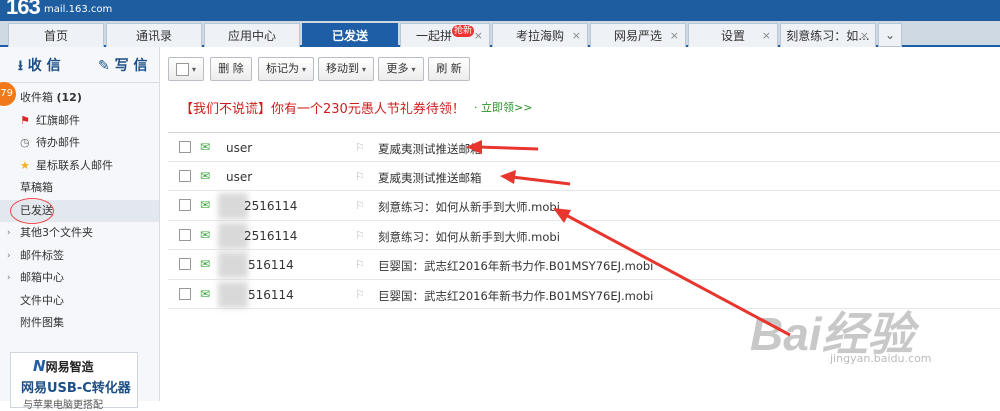 The height and width of the screenshot is (411, 1000). I want to click on logo: 163, so click(23, 9).